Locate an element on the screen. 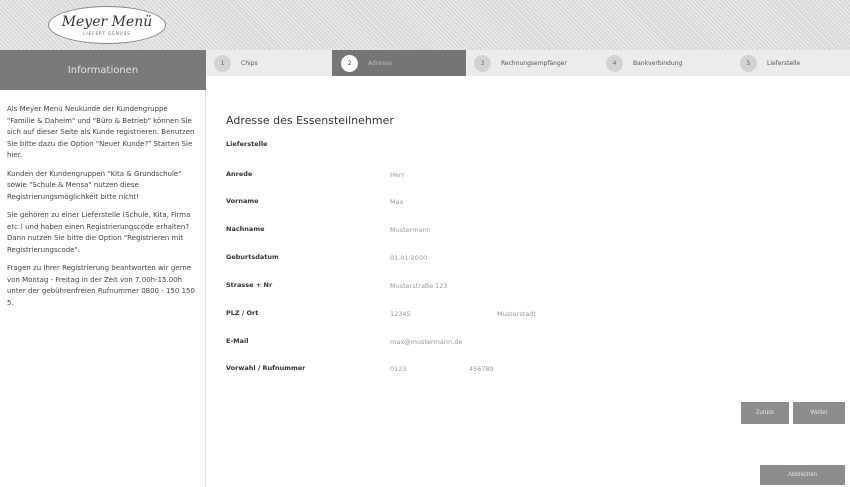  next-button: Weiter is located at coordinates (819, 413).